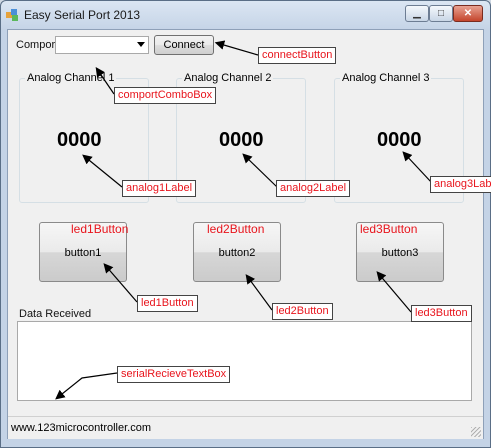  What do you see at coordinates (241, 140) in the screenshot?
I see `analog2-value: 0000` at bounding box center [241, 140].